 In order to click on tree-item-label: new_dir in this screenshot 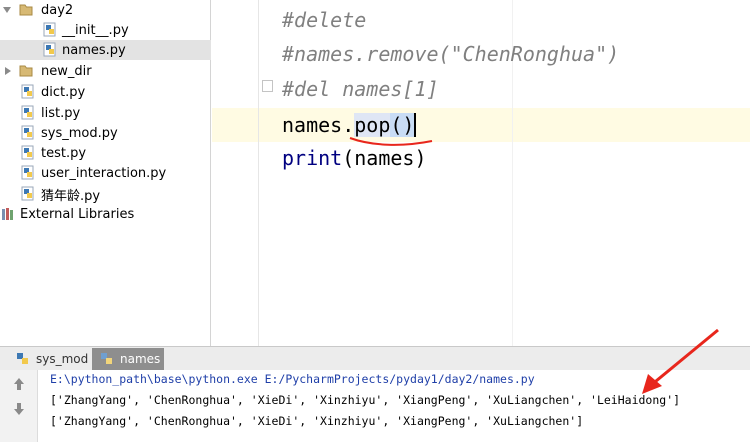, I will do `click(66, 71)`.